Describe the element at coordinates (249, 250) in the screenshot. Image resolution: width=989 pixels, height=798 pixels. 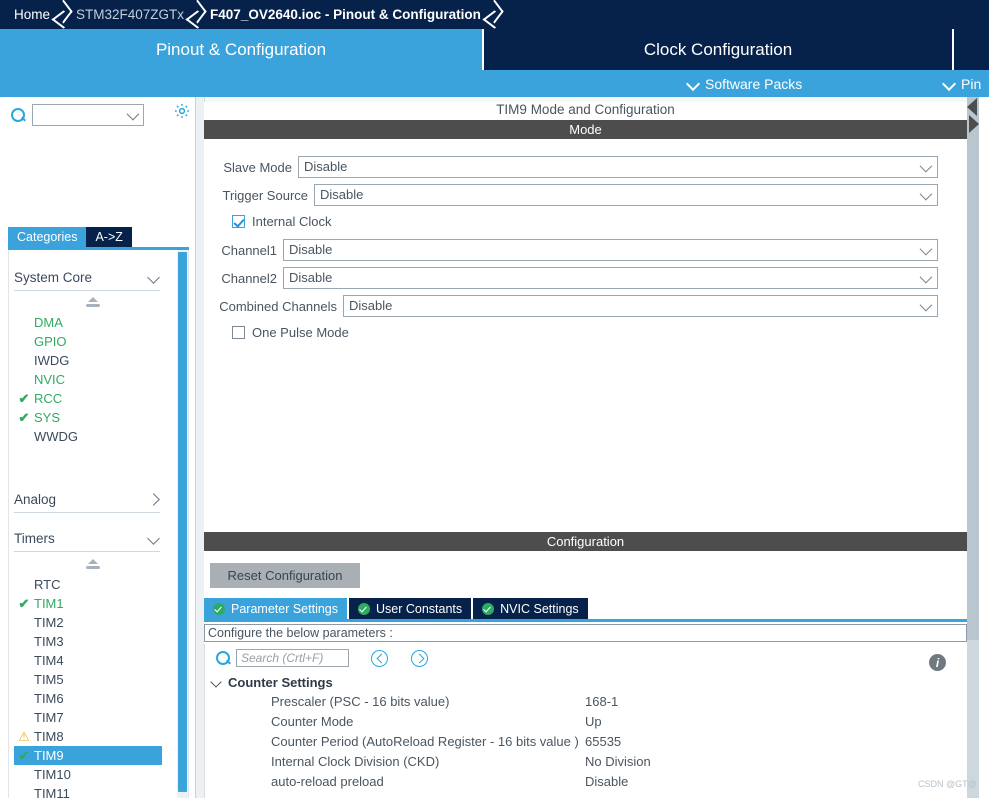
I see `field-label: Channel1` at that location.